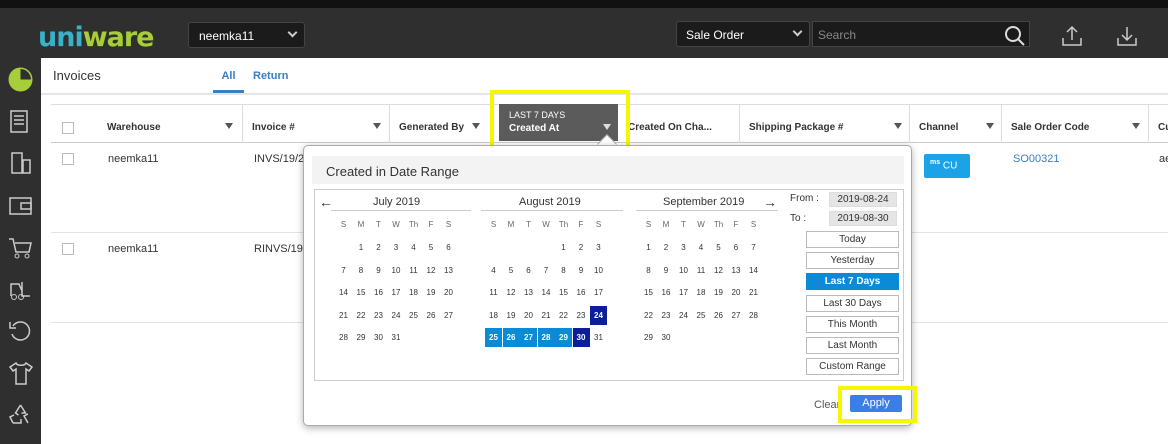 The width and height of the screenshot is (1168, 444). I want to click on next-month-icon: →, so click(770, 202).